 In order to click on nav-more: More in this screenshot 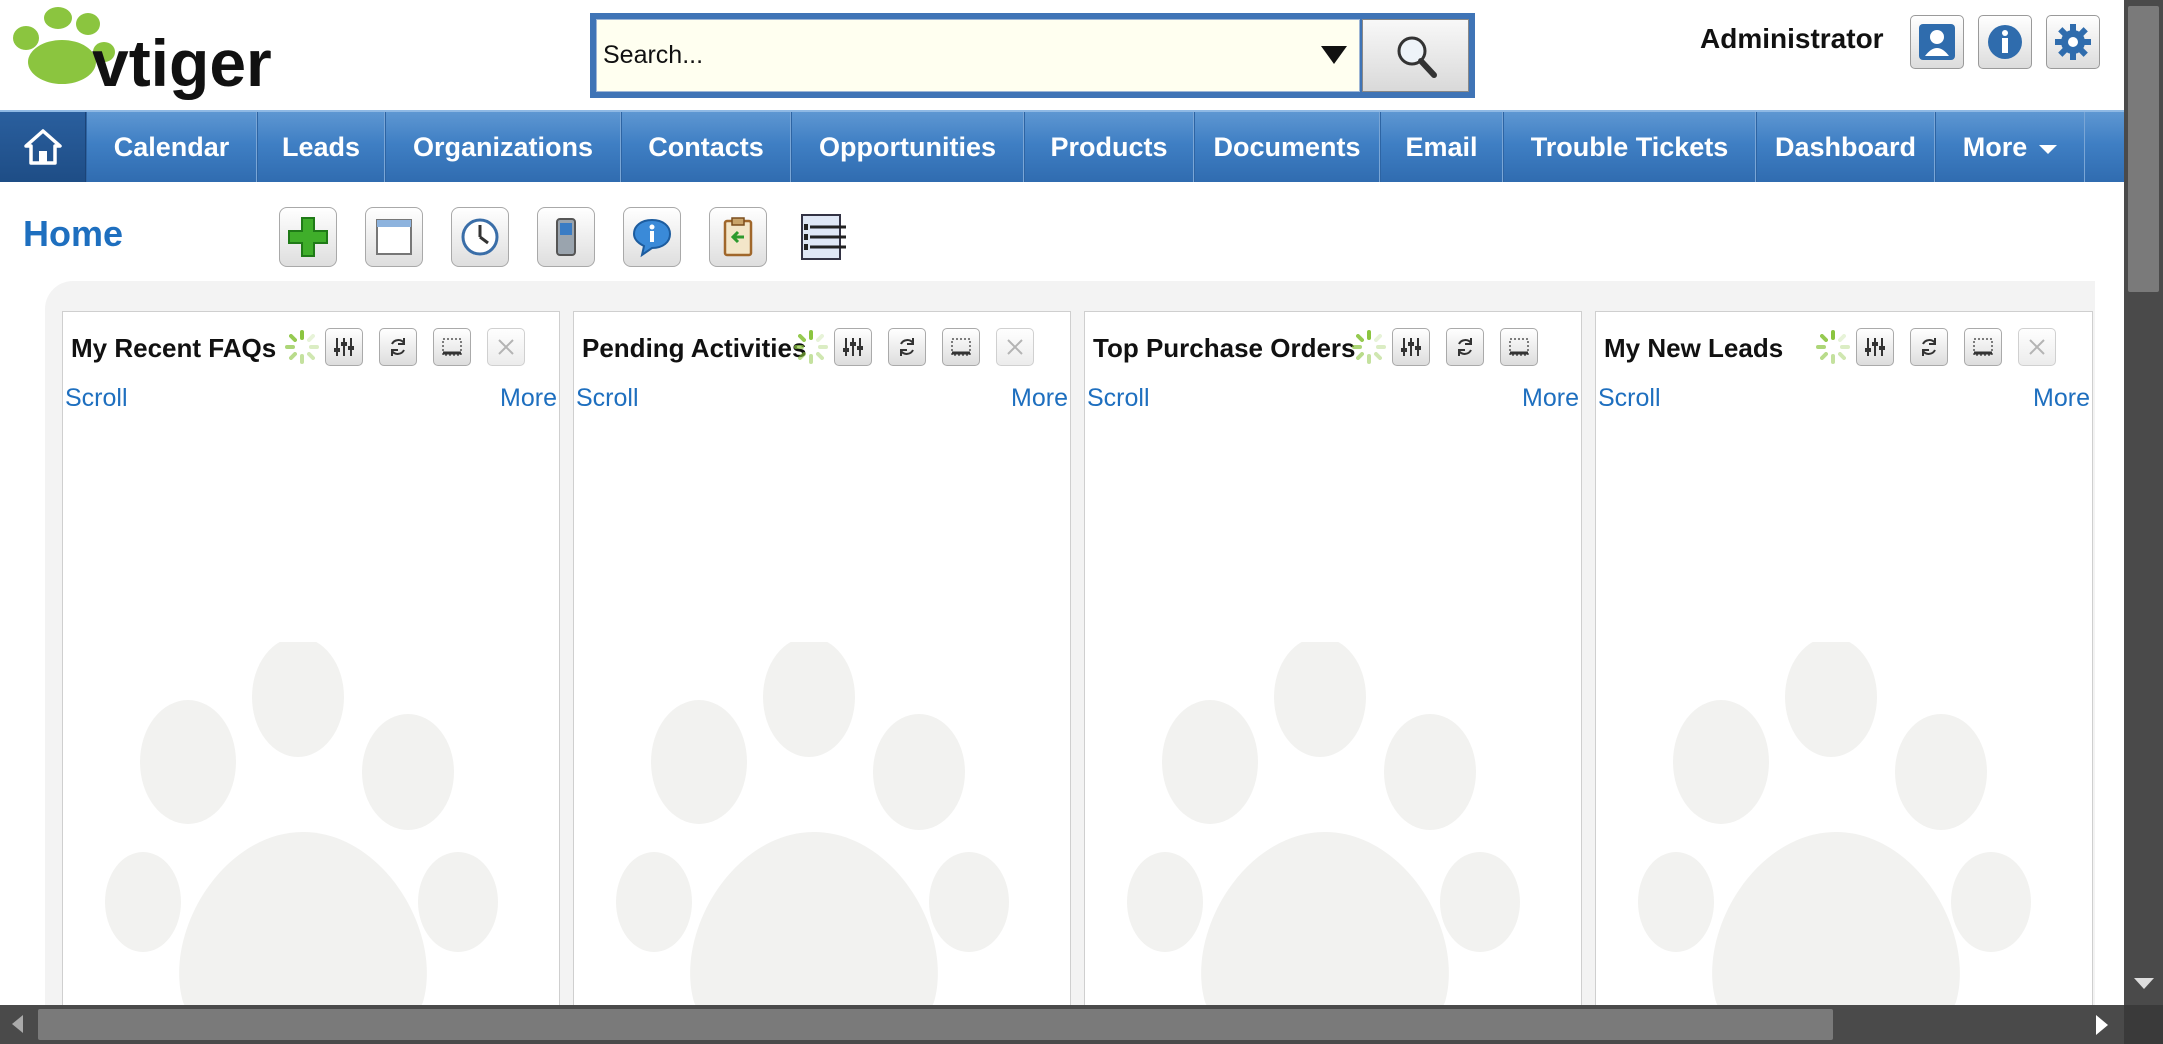, I will do `click(2010, 147)`.